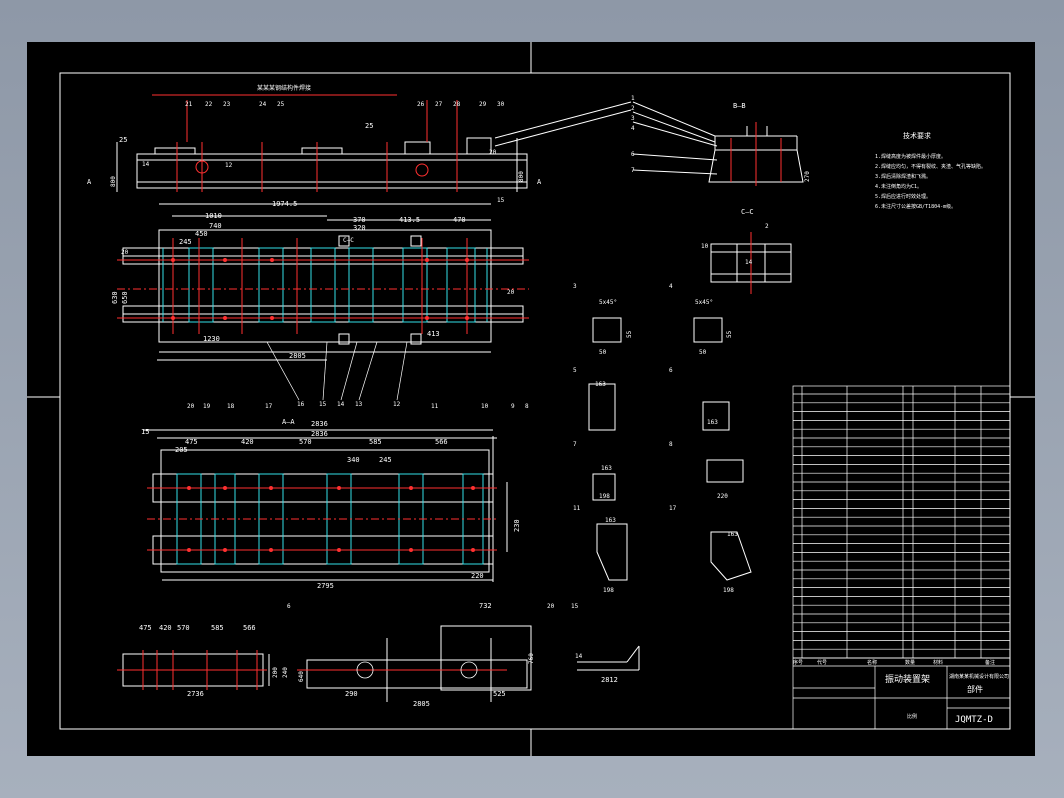  What do you see at coordinates (459, 220) in the screenshot?
I see `dim-470: 470` at bounding box center [459, 220].